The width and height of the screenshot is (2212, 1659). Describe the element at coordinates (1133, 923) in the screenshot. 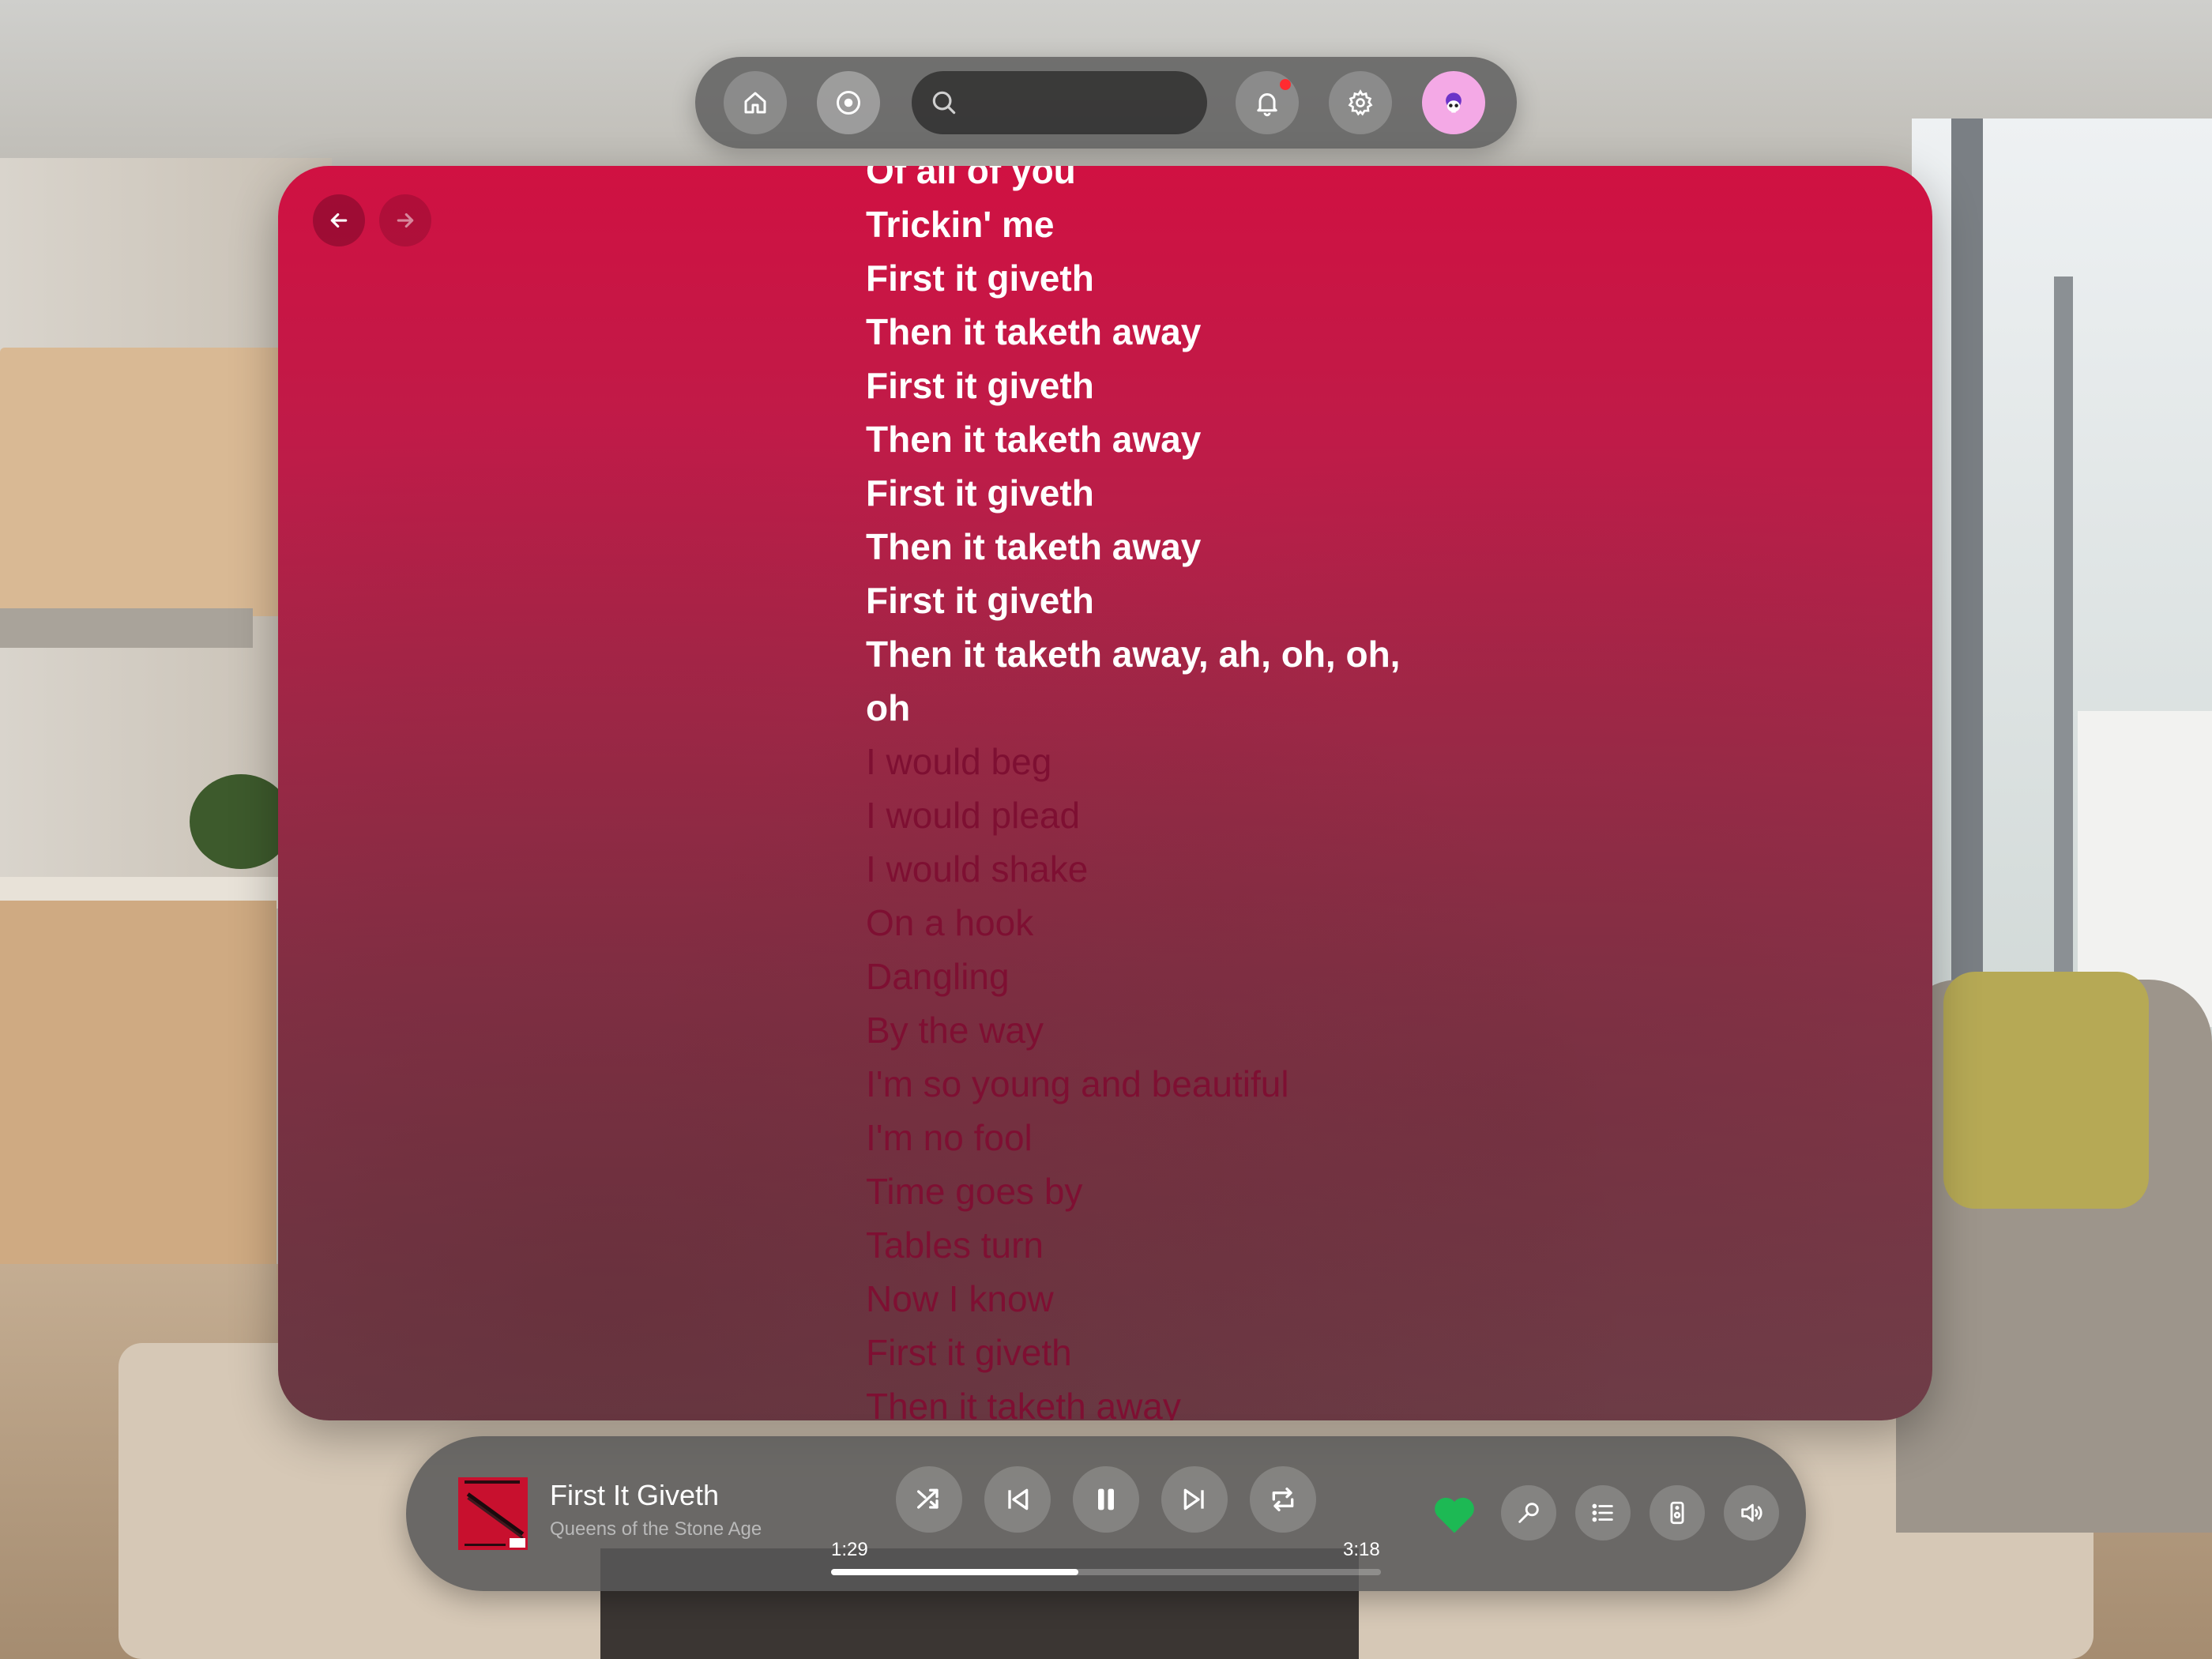

I see `lyric-line: On a hook` at that location.